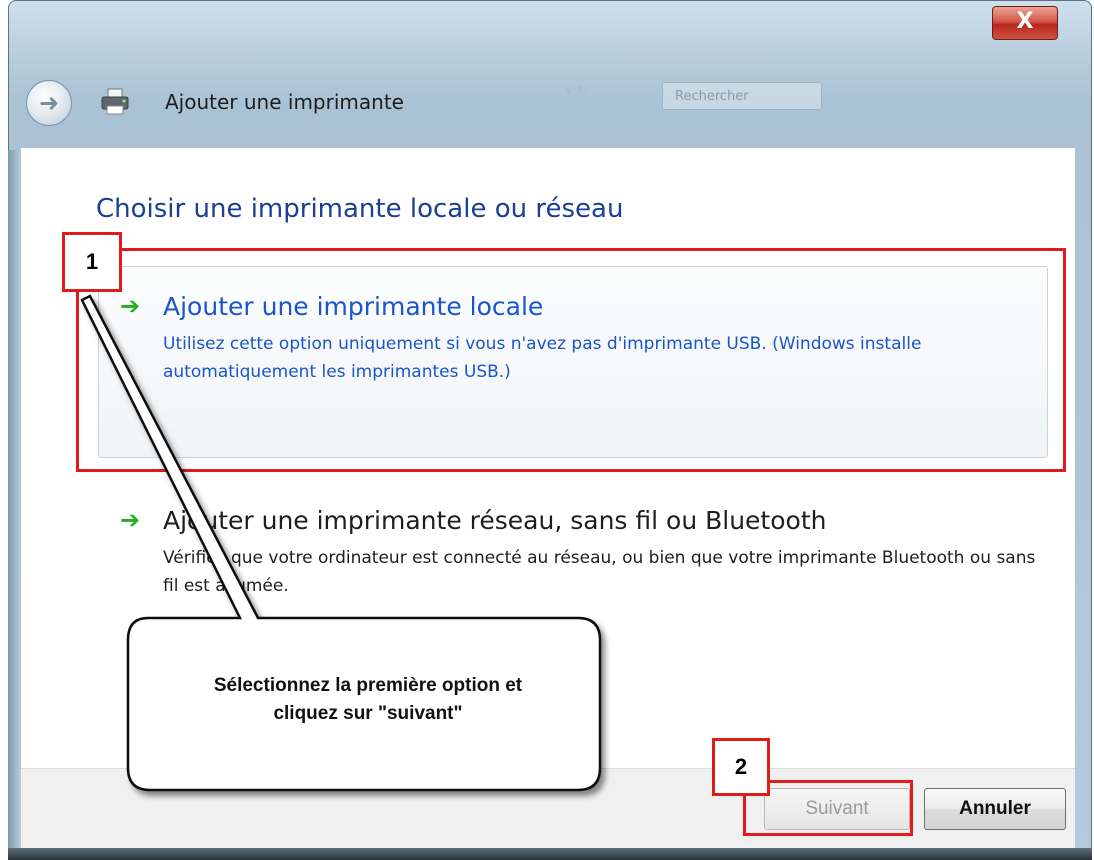  What do you see at coordinates (115, 102) in the screenshot?
I see `printer-icon` at bounding box center [115, 102].